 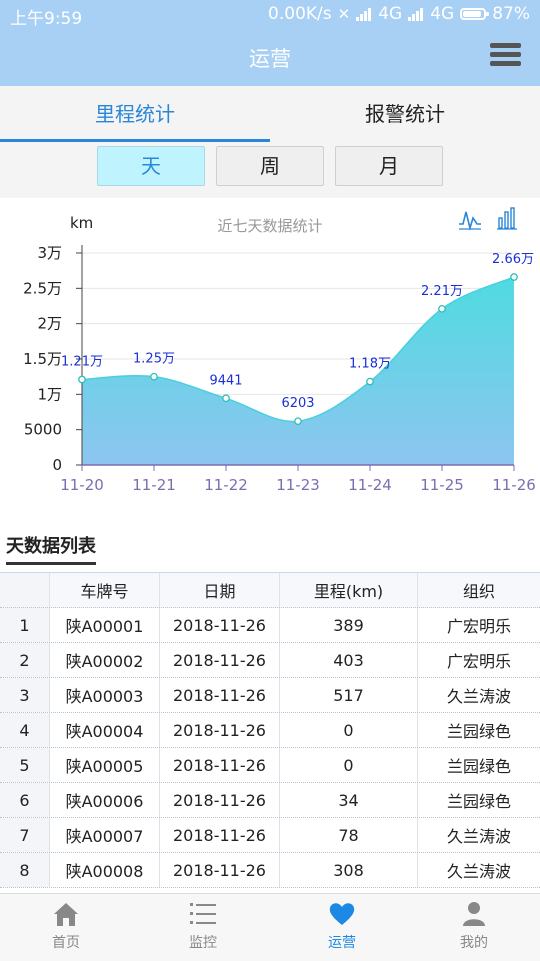 I want to click on table-cell: 4, so click(x=25, y=730).